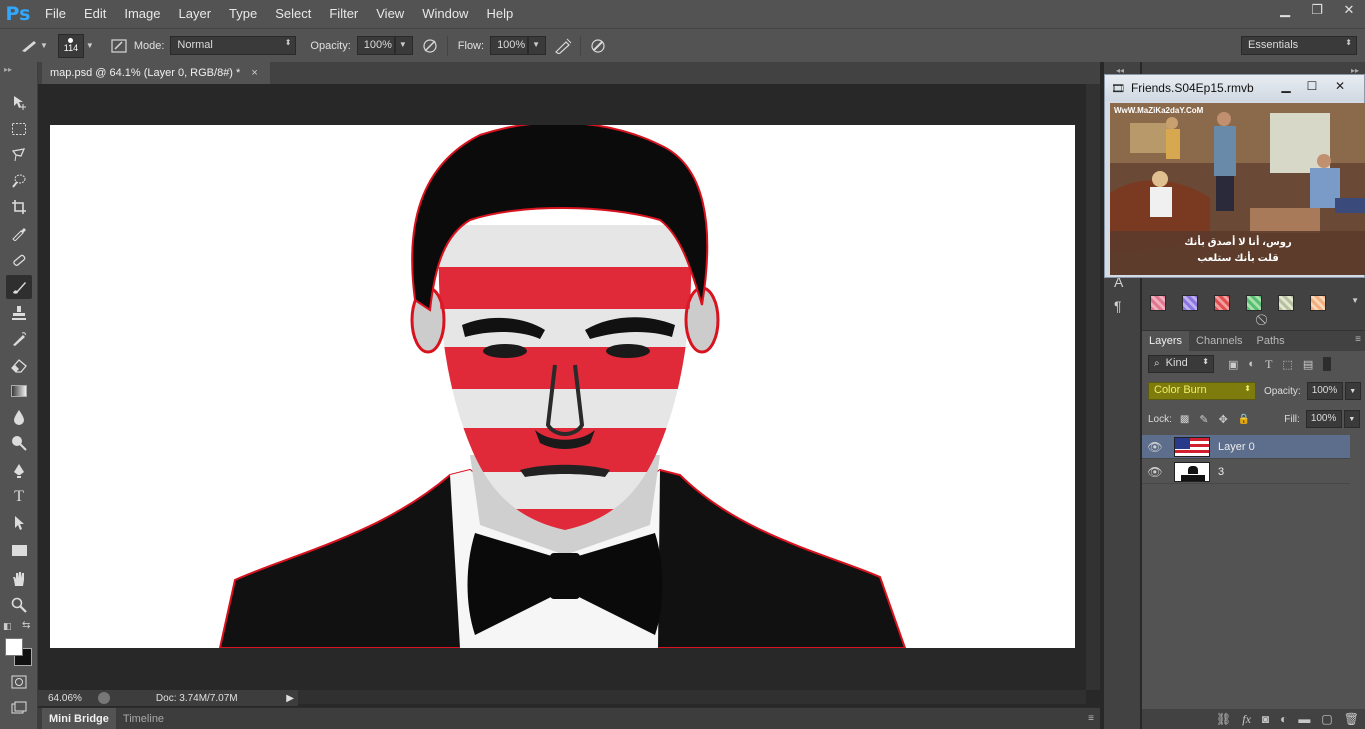 The width and height of the screenshot is (1365, 729). I want to click on brush-tool-icon, so click(19, 287).